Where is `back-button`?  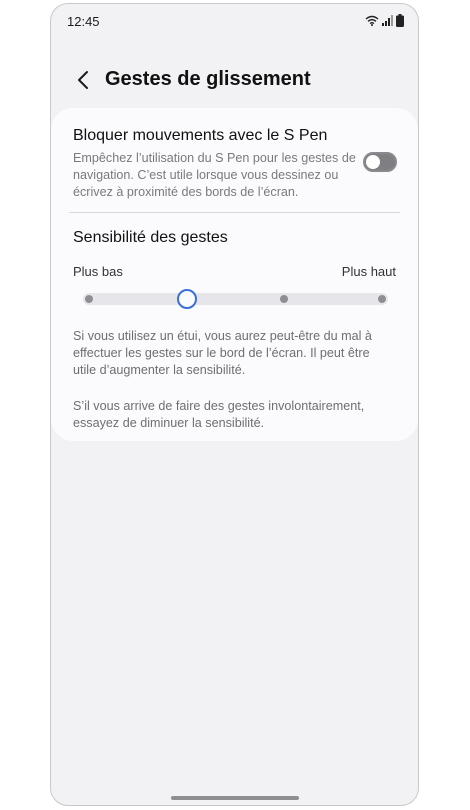 back-button is located at coordinates (83, 80).